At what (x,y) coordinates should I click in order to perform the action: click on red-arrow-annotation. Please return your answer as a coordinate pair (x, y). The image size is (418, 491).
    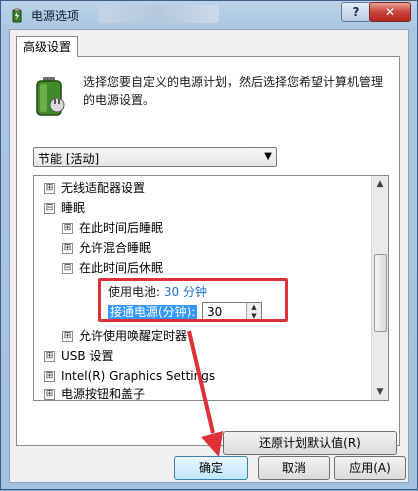
    Looking at the image, I should click on (205, 393).